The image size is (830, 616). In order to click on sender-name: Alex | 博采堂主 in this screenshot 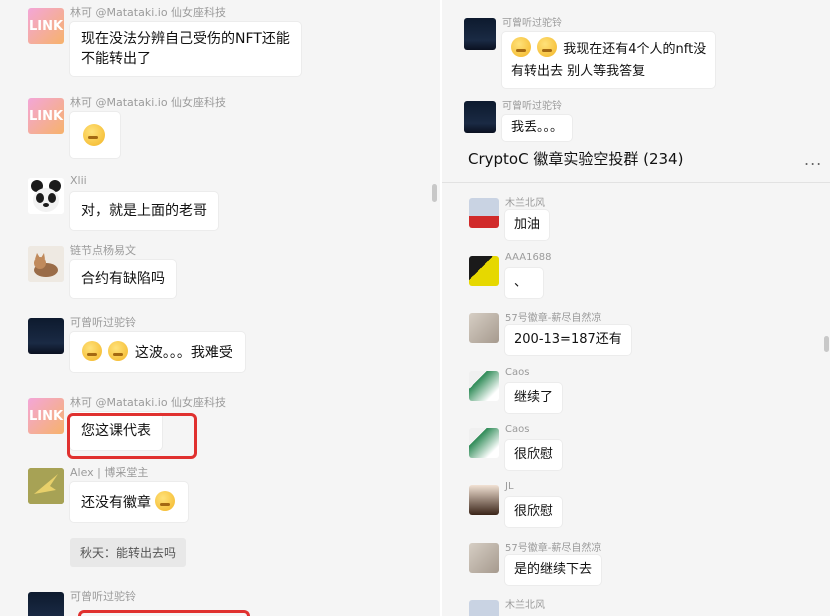, I will do `click(109, 472)`.